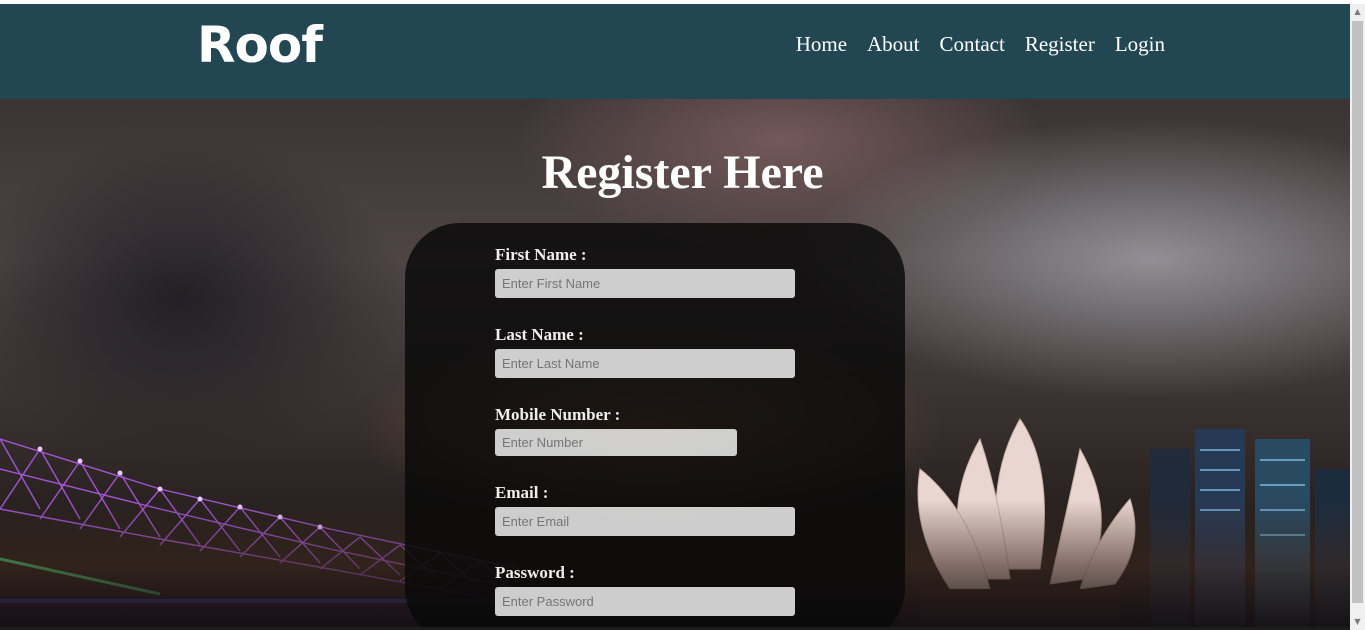 The width and height of the screenshot is (1365, 630). What do you see at coordinates (893, 44) in the screenshot?
I see `nav-about-link: About` at bounding box center [893, 44].